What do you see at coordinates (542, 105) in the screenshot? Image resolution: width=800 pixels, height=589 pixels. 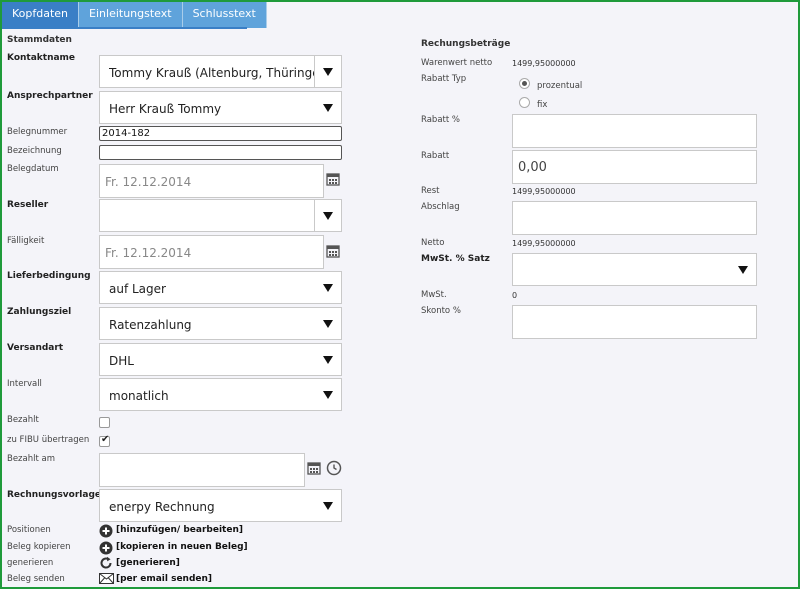 I see `radio-fix-label: fix` at bounding box center [542, 105].